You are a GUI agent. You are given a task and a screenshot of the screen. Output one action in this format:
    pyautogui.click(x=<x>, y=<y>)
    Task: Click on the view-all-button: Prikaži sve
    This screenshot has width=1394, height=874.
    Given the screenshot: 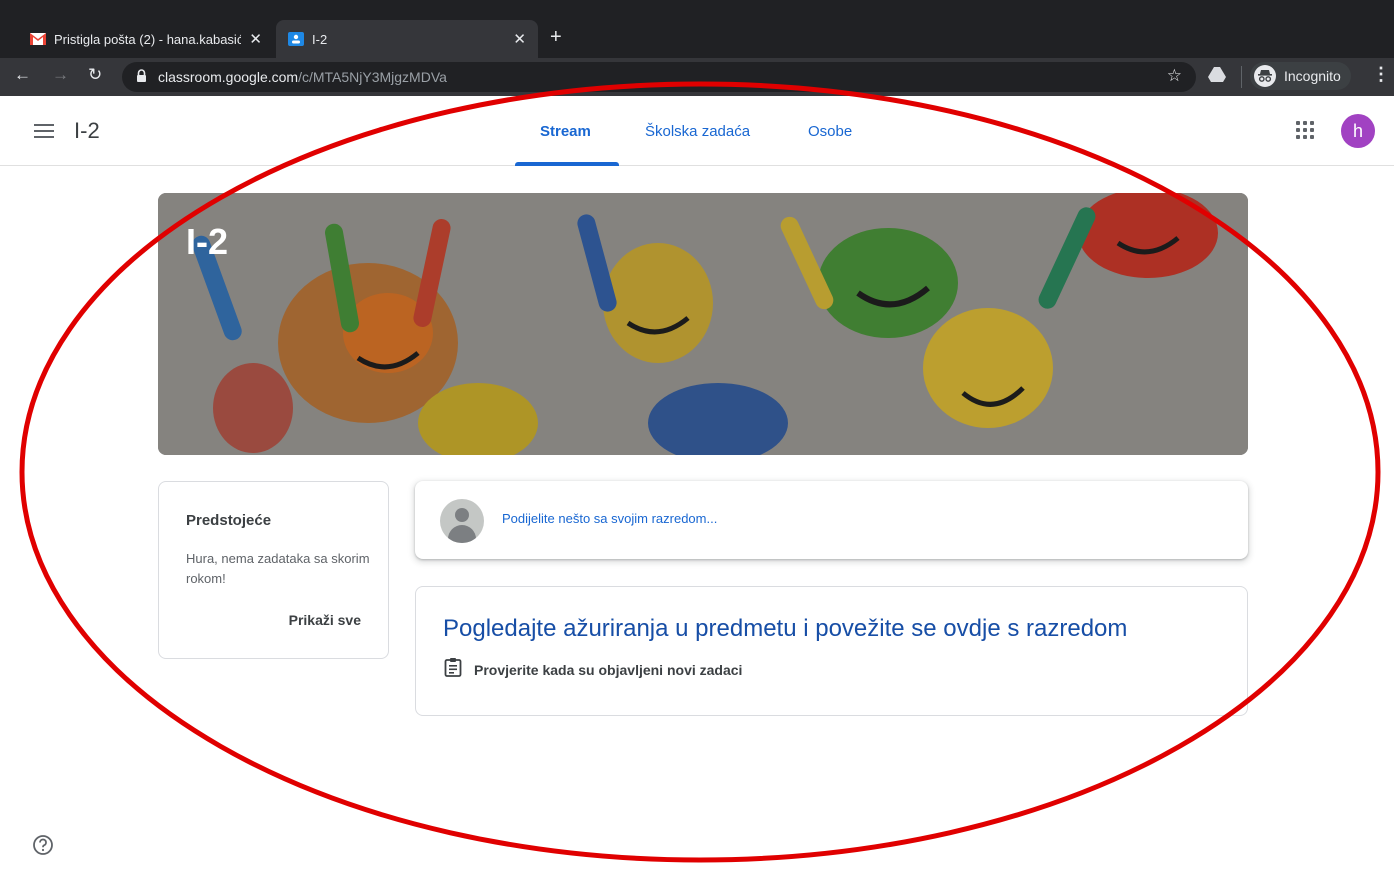 What is the action you would take?
    pyautogui.click(x=325, y=620)
    